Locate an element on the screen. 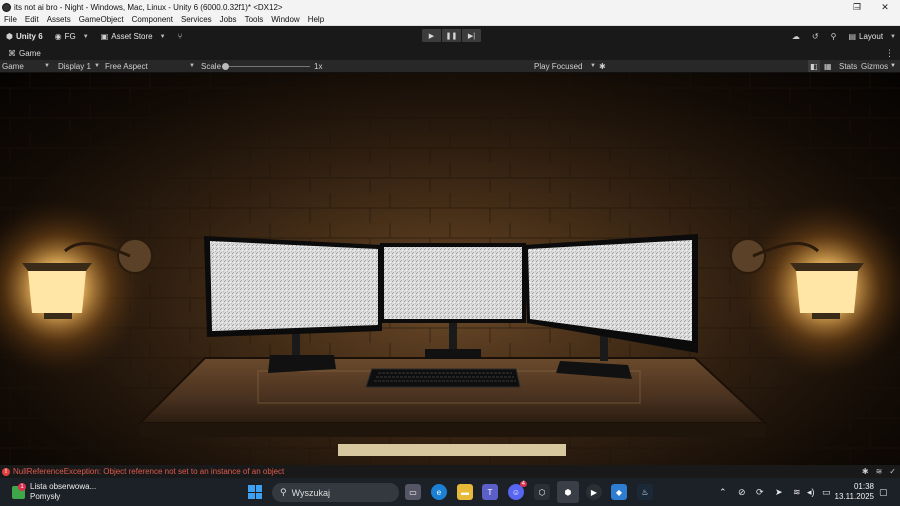 The width and height of the screenshot is (900, 506). bug-icon: ✱ is located at coordinates (602, 66).